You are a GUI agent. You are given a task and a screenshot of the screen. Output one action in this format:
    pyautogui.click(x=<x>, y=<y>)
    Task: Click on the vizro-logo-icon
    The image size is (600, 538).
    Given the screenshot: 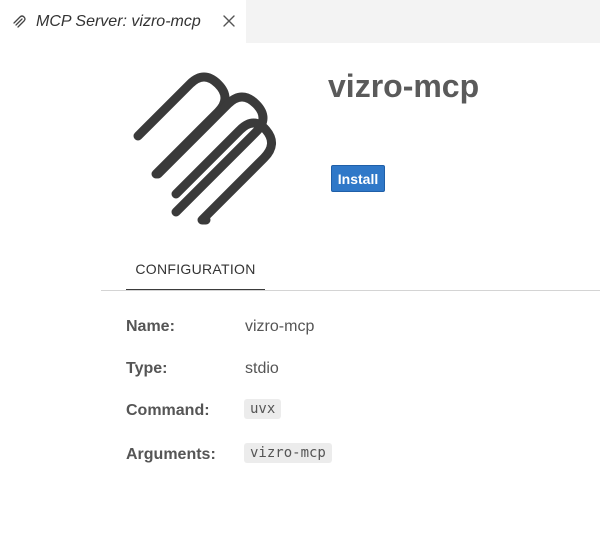 What is the action you would take?
    pyautogui.click(x=206, y=147)
    